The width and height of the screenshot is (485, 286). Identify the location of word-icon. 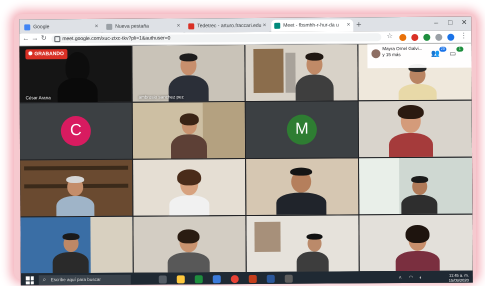
(270, 278).